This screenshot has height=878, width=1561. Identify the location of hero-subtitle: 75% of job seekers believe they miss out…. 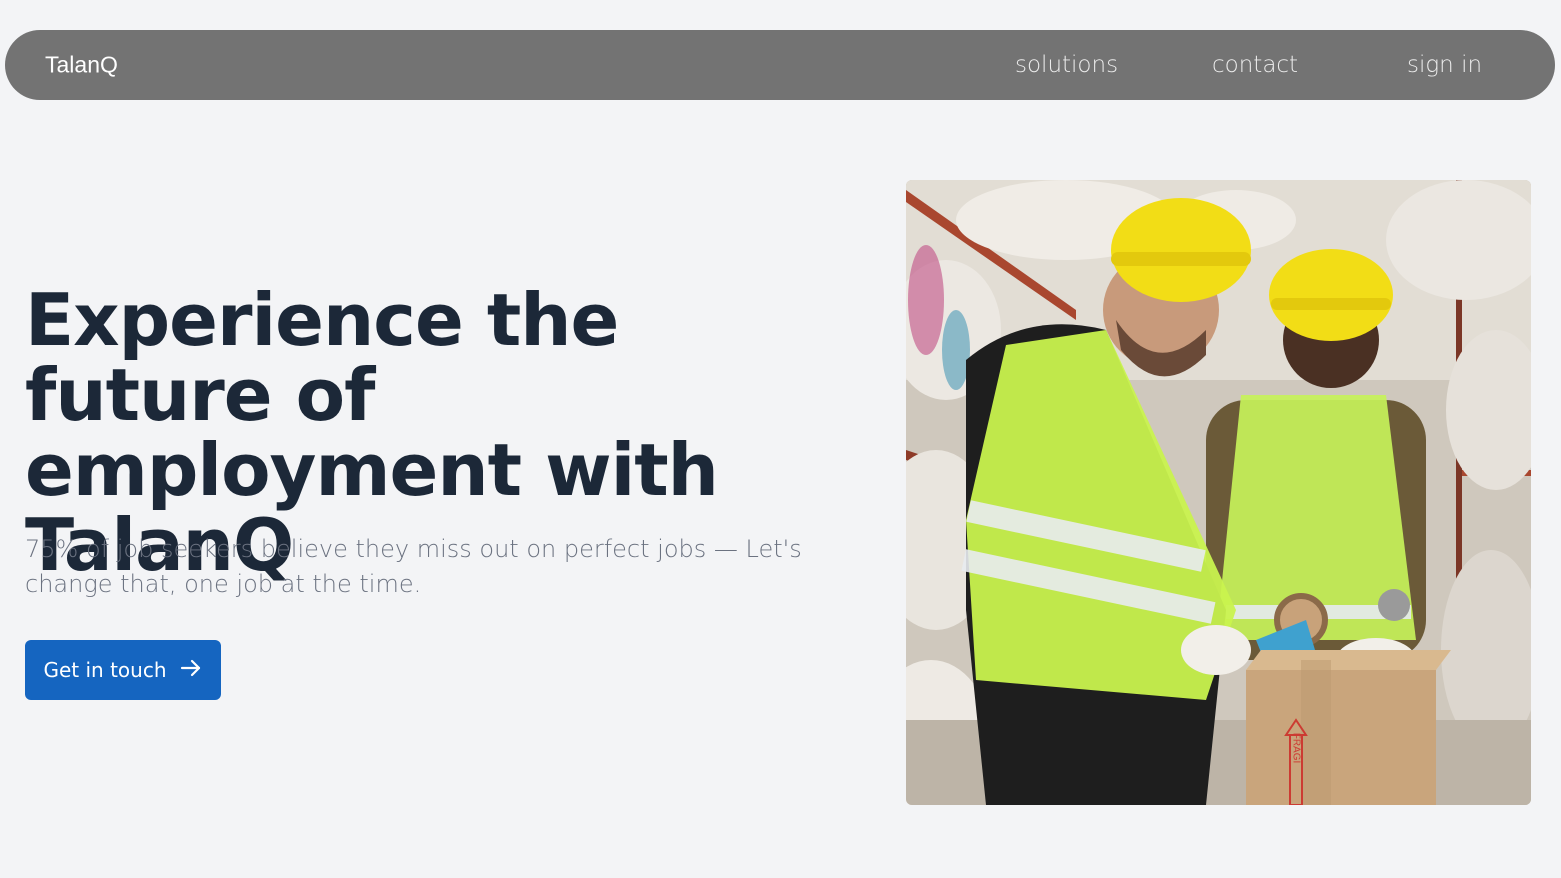
(413, 566).